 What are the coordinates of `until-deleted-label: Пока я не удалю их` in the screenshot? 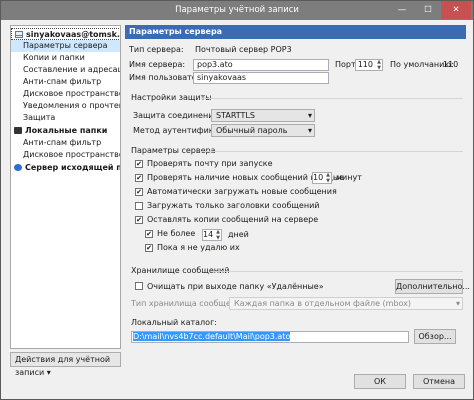 It's located at (198, 247).